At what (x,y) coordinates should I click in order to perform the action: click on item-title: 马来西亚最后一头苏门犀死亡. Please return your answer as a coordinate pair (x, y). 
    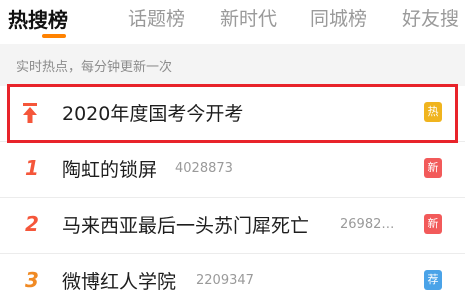
    Looking at the image, I should click on (186, 226).